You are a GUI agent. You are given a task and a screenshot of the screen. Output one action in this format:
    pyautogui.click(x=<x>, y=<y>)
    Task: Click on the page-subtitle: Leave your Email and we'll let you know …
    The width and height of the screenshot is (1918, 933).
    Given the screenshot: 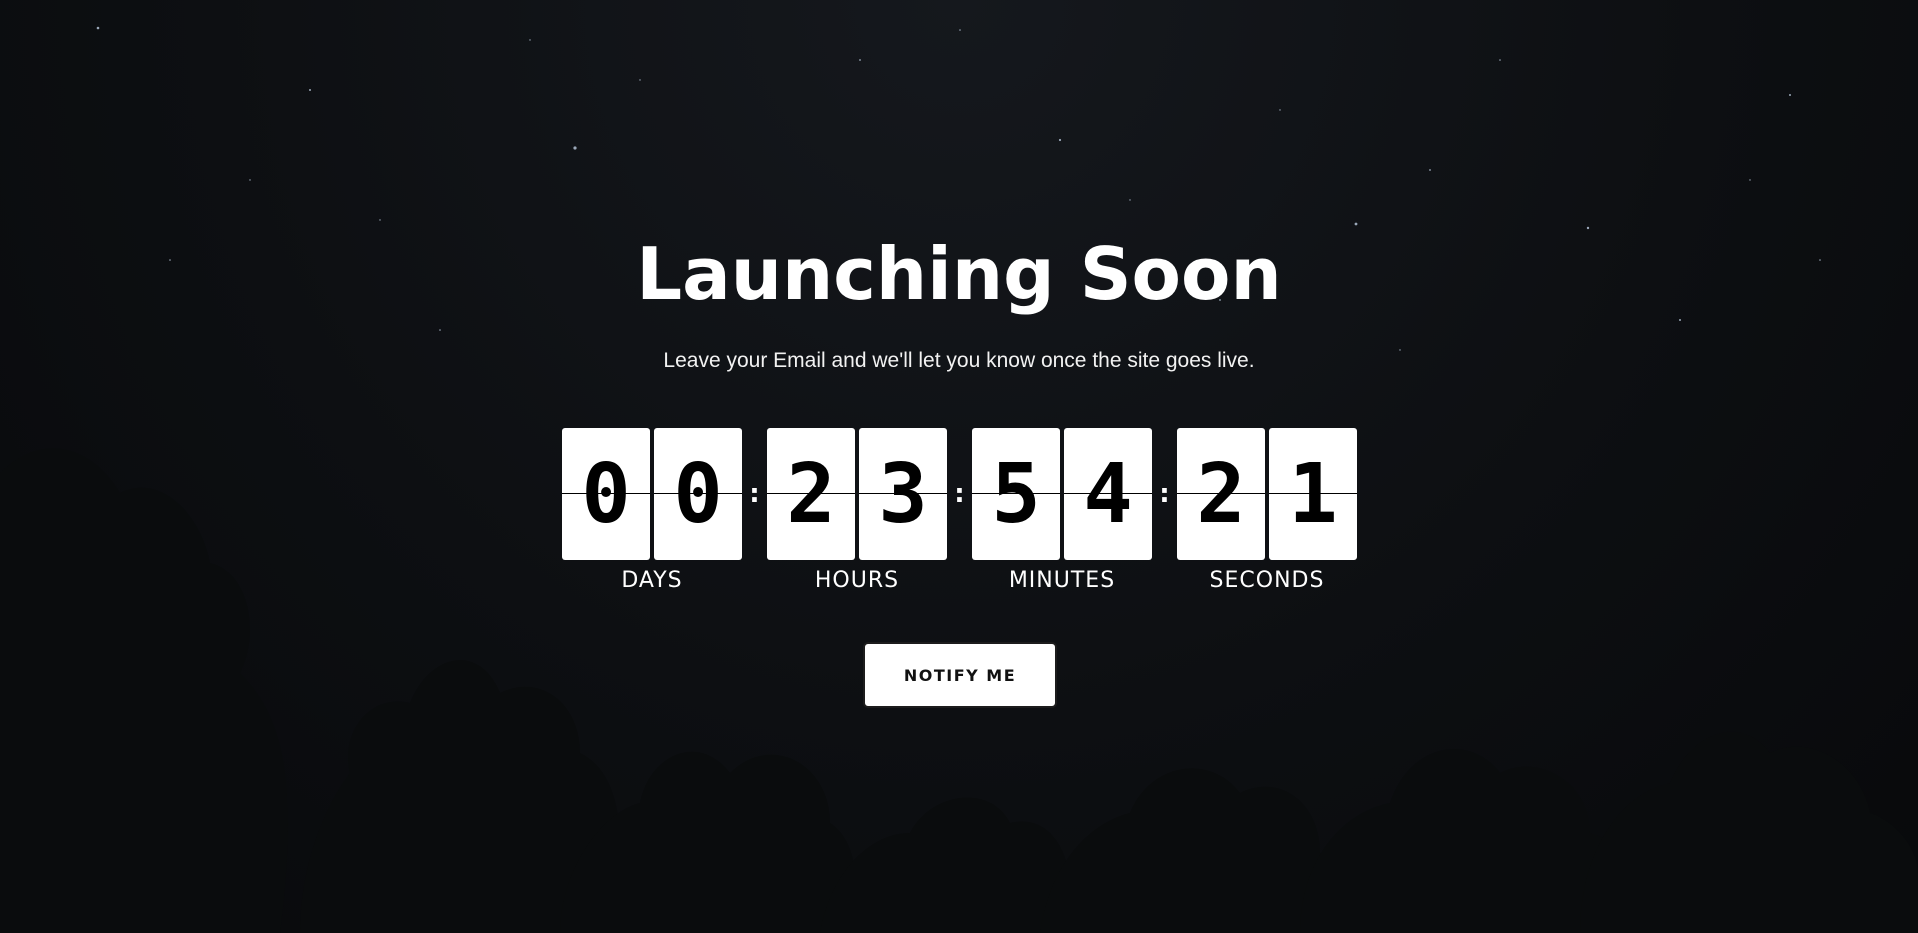 What is the action you would take?
    pyautogui.click(x=959, y=360)
    